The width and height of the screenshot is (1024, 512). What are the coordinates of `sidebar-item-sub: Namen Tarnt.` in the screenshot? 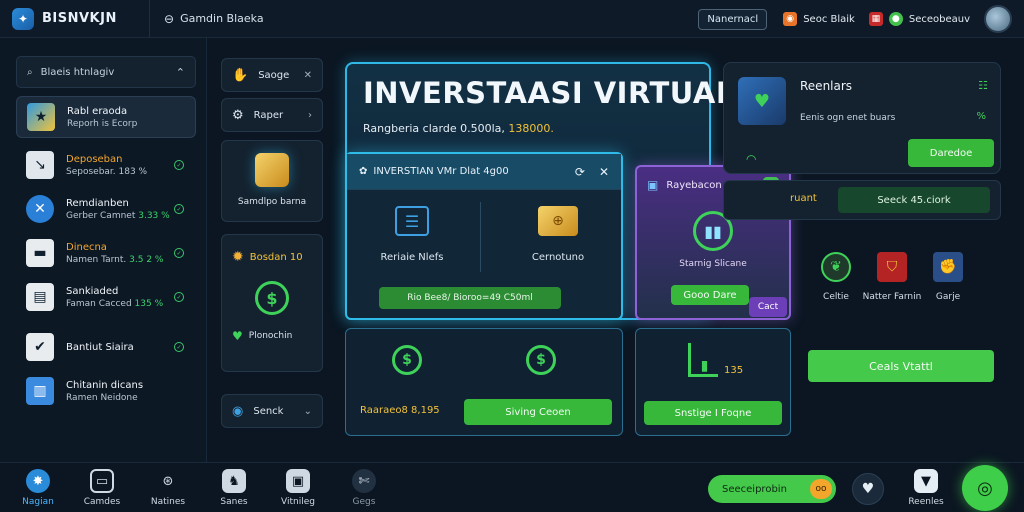 It's located at (96, 259).